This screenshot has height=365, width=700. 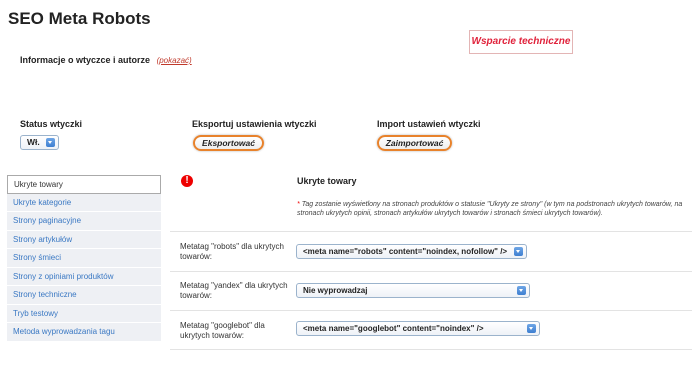 I want to click on export-button: Eksportować, so click(x=228, y=143).